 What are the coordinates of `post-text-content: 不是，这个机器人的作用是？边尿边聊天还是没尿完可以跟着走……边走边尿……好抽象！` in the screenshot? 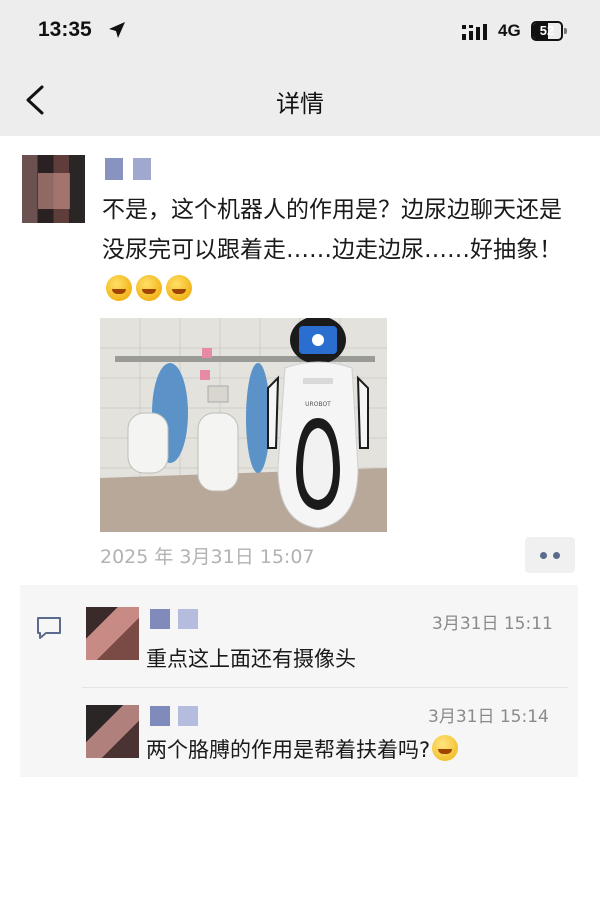 It's located at (332, 230).